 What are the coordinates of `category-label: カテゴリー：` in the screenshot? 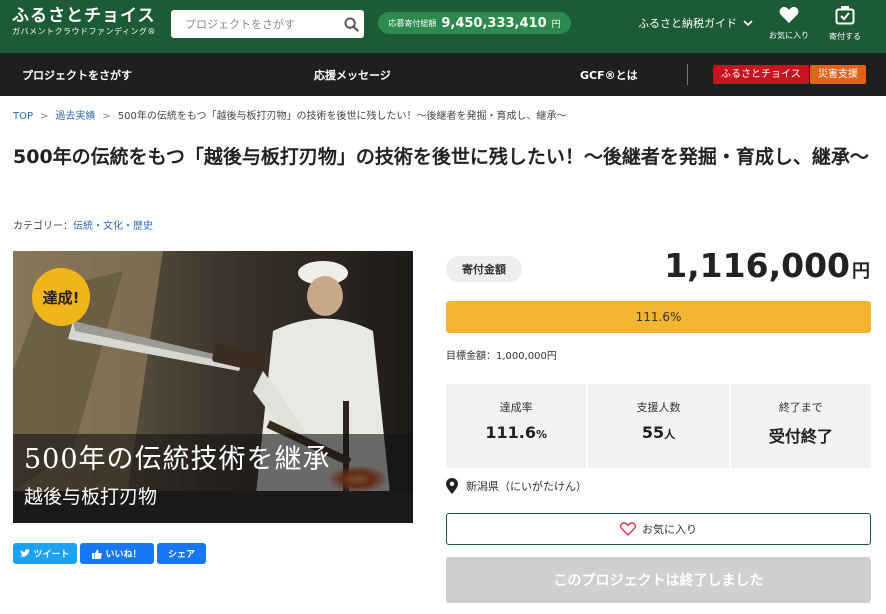 It's located at (43, 226).